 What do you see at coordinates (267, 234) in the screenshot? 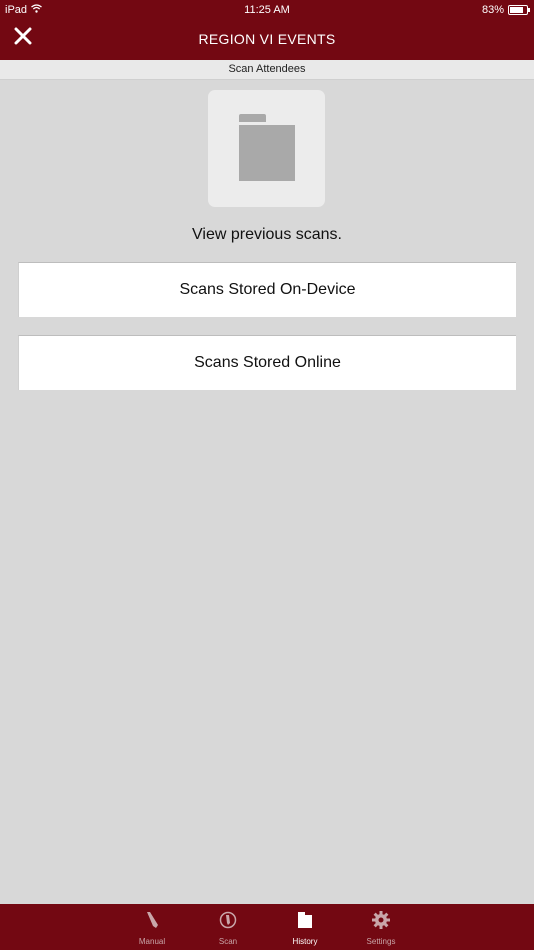
I see `prompt-text: View previous scans.` at bounding box center [267, 234].